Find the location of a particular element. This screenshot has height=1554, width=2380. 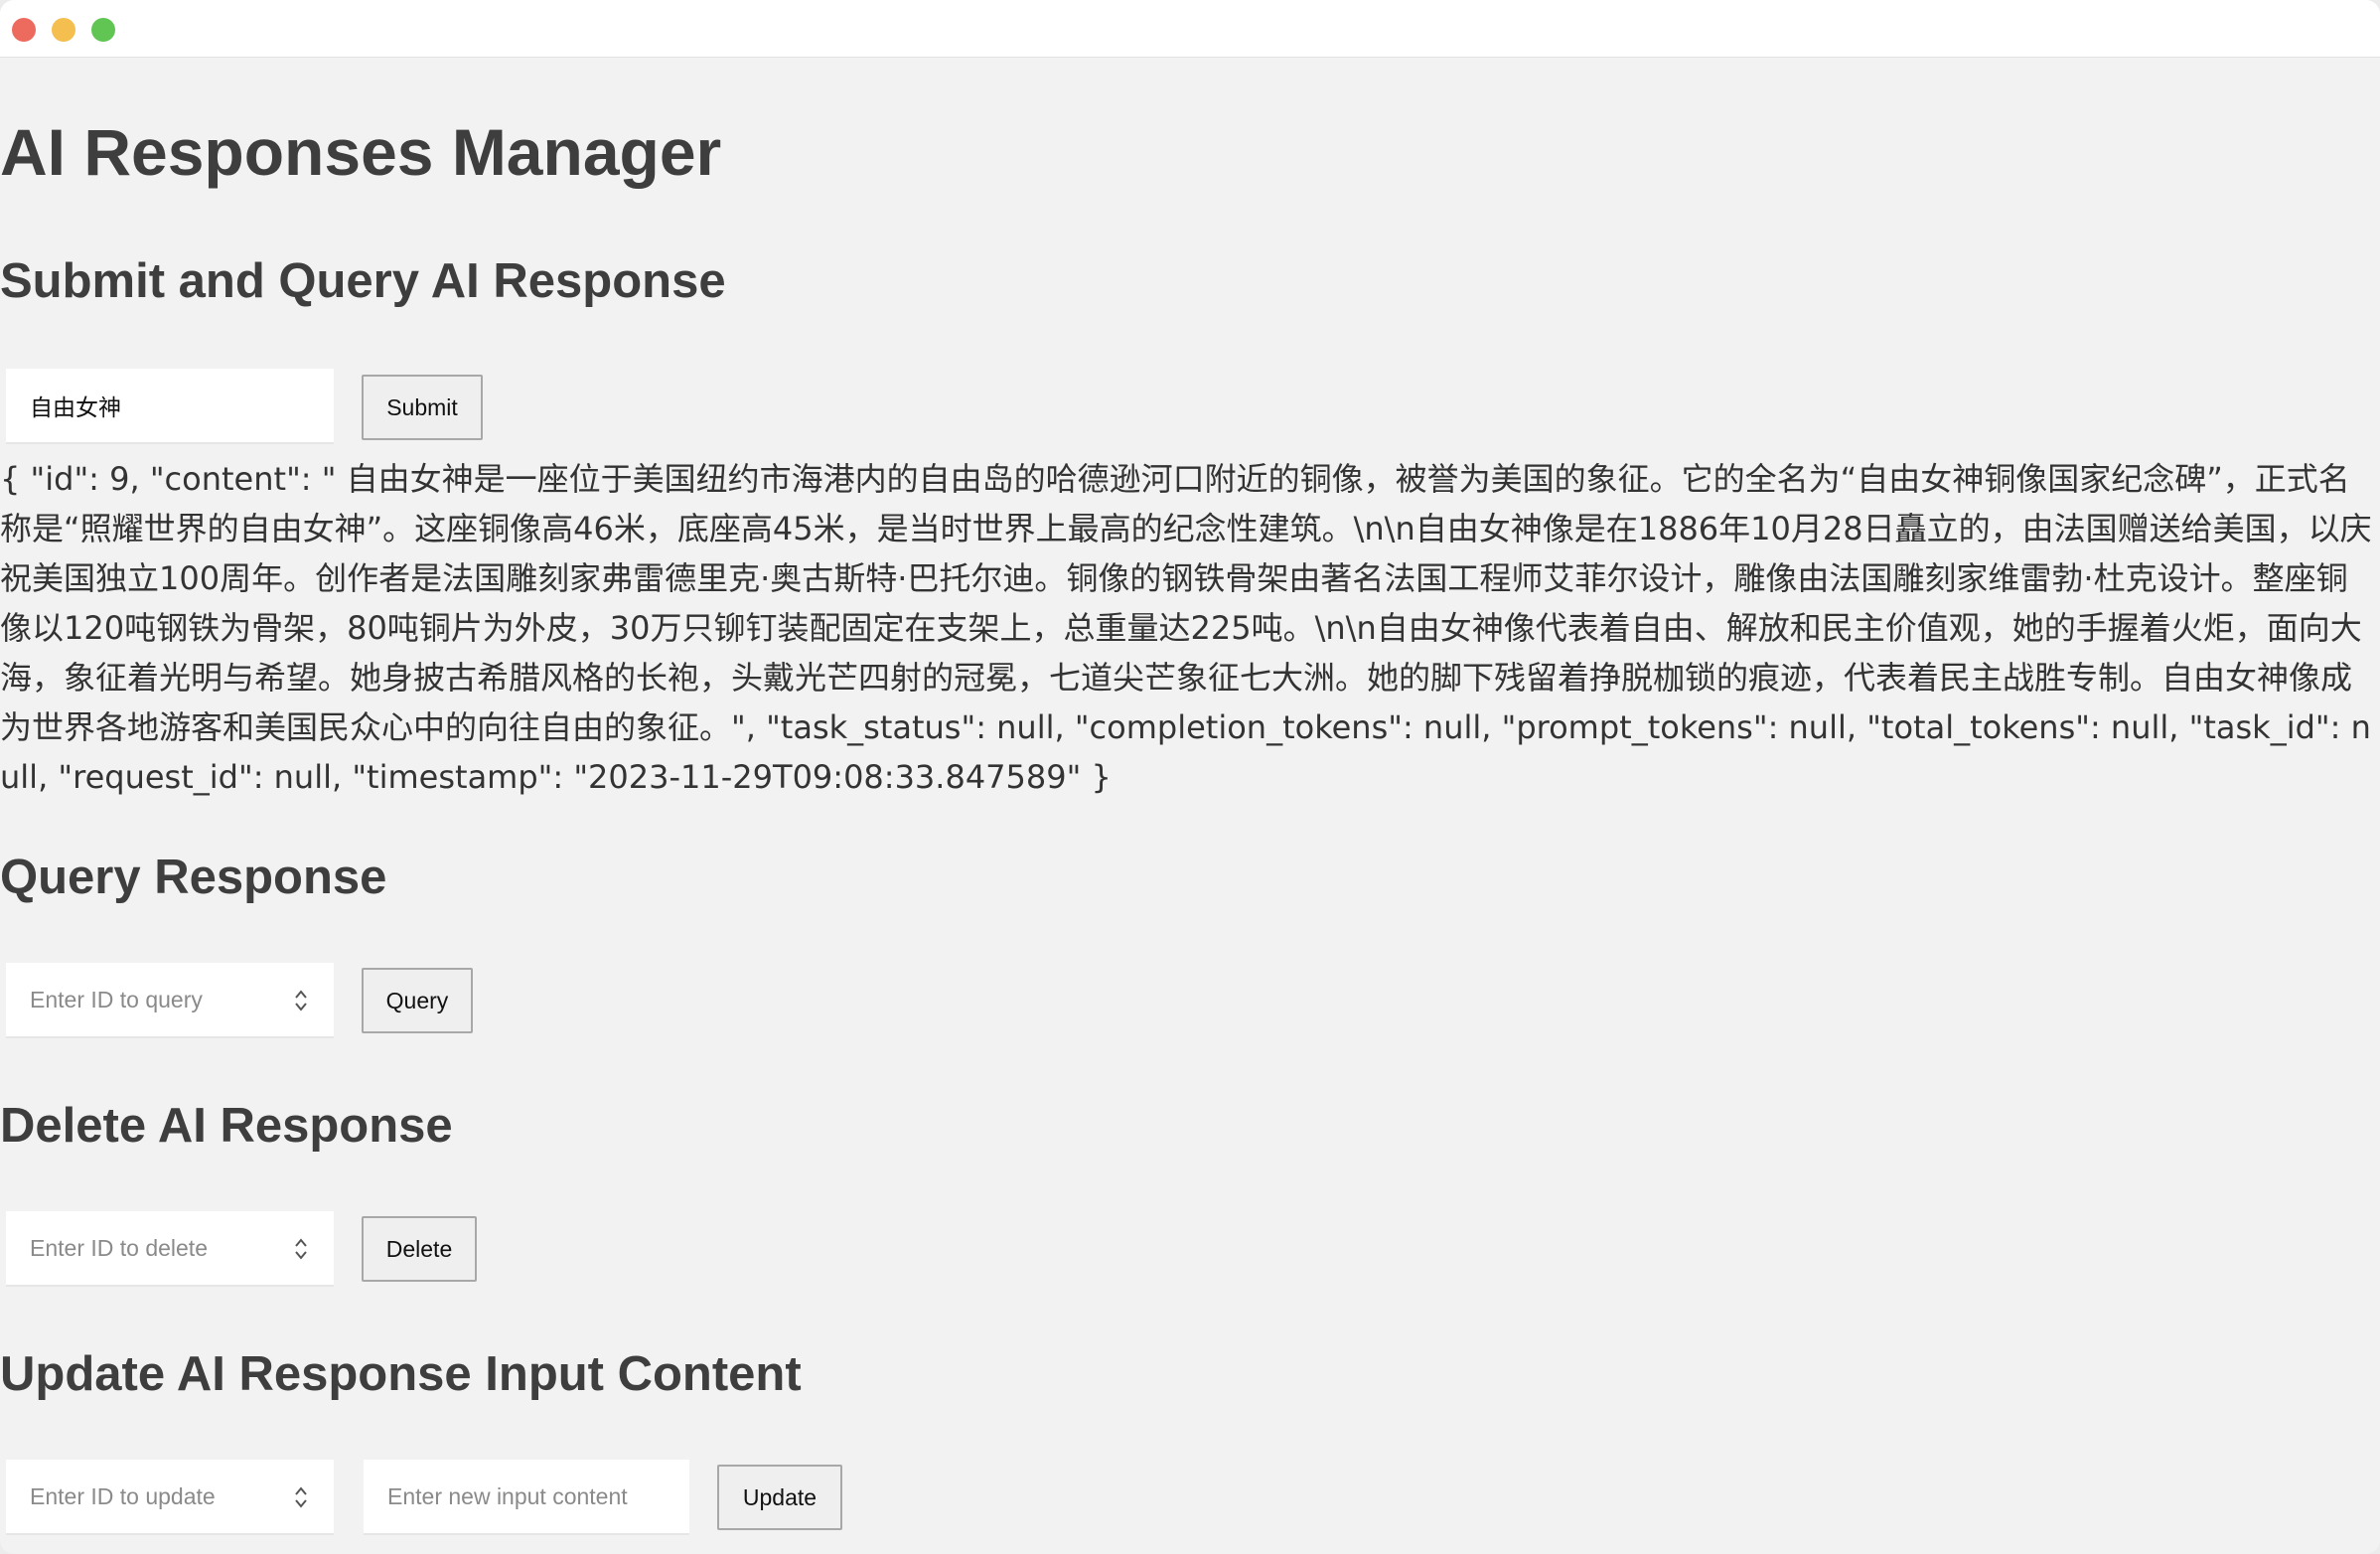

page-title: AI Responses Manager is located at coordinates (361, 152).